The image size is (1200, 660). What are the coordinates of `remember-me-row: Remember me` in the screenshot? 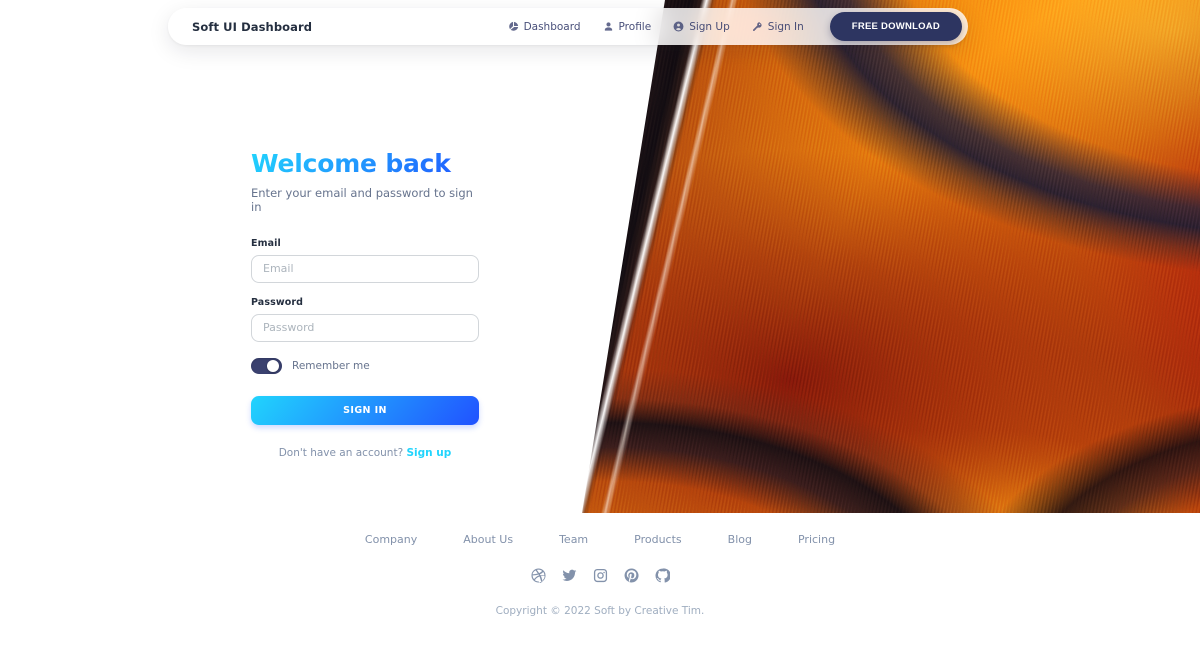 It's located at (365, 365).